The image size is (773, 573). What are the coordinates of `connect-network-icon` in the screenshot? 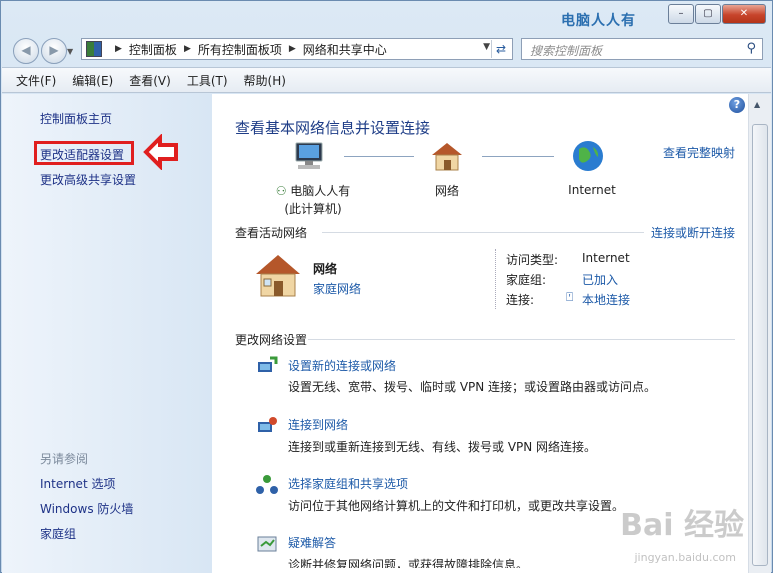 It's located at (267, 424).